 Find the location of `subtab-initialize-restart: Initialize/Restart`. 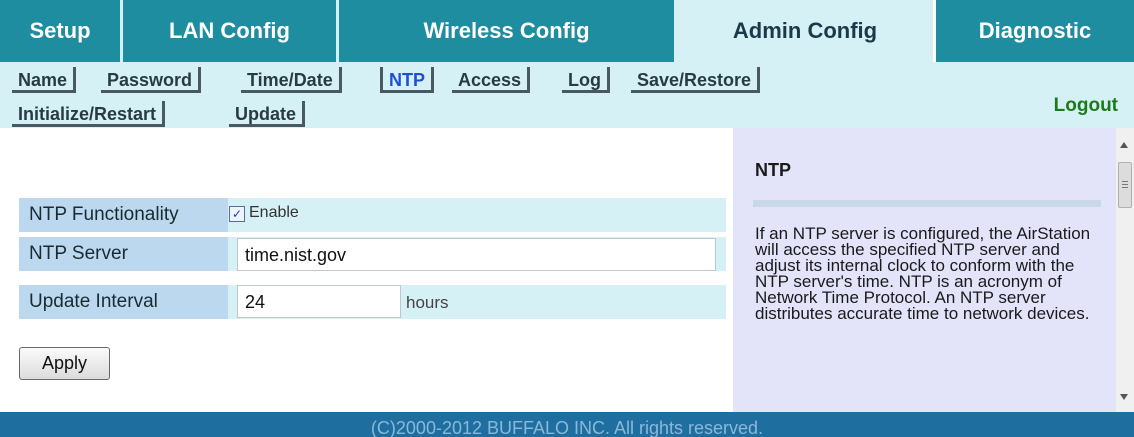

subtab-initialize-restart: Initialize/Restart is located at coordinates (89, 114).